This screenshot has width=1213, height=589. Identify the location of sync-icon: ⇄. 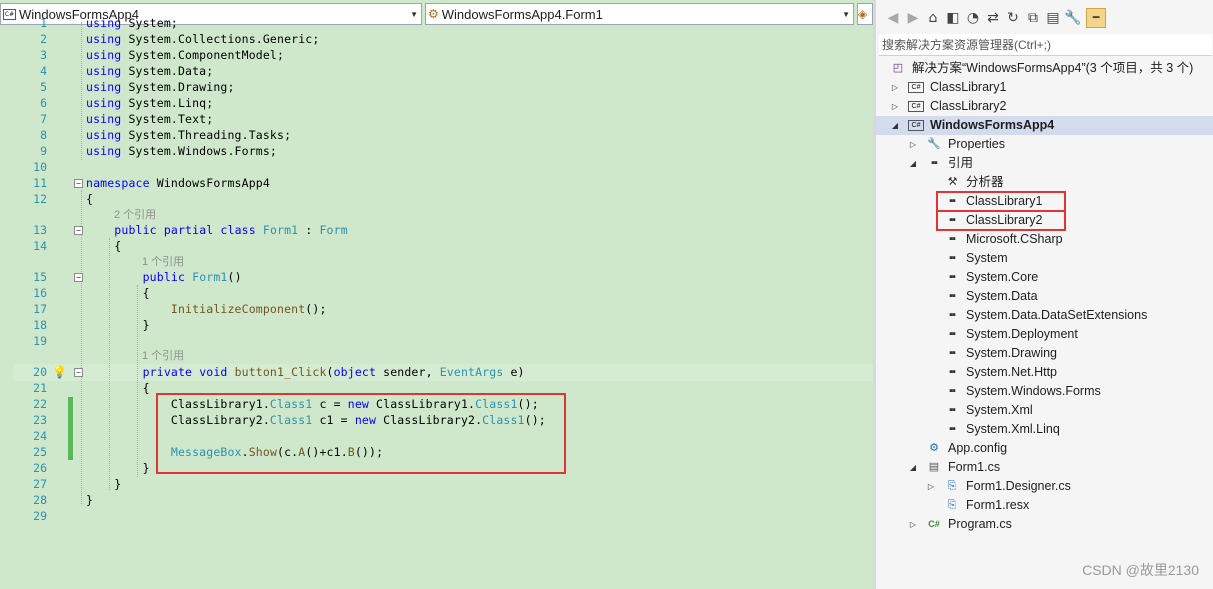
(993, 18).